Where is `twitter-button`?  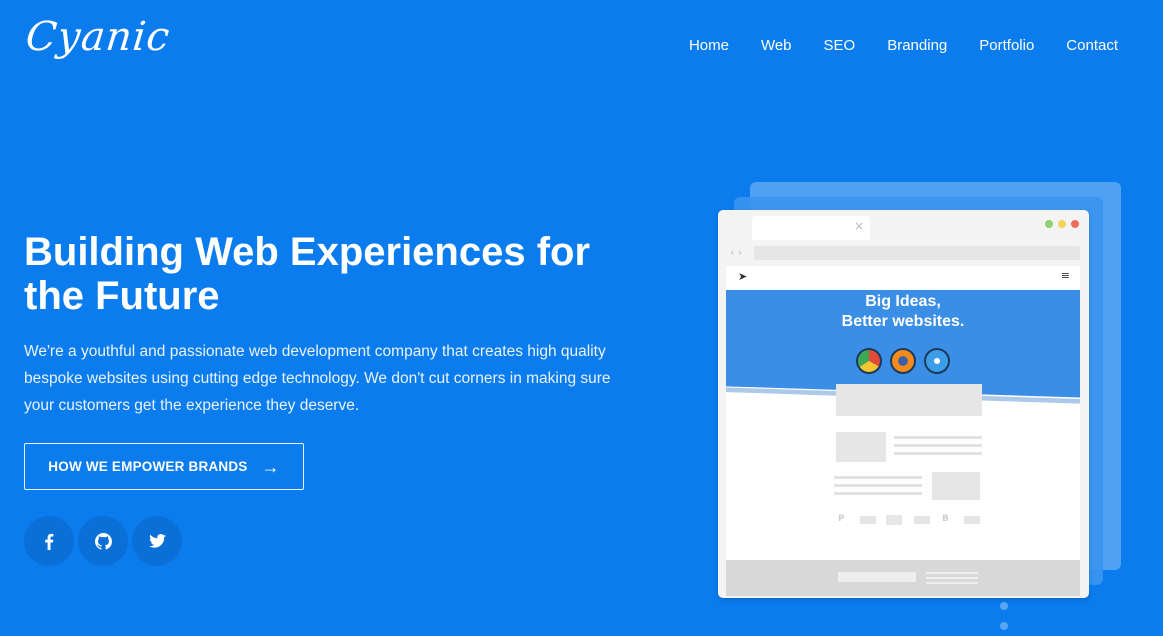
twitter-button is located at coordinates (157, 541).